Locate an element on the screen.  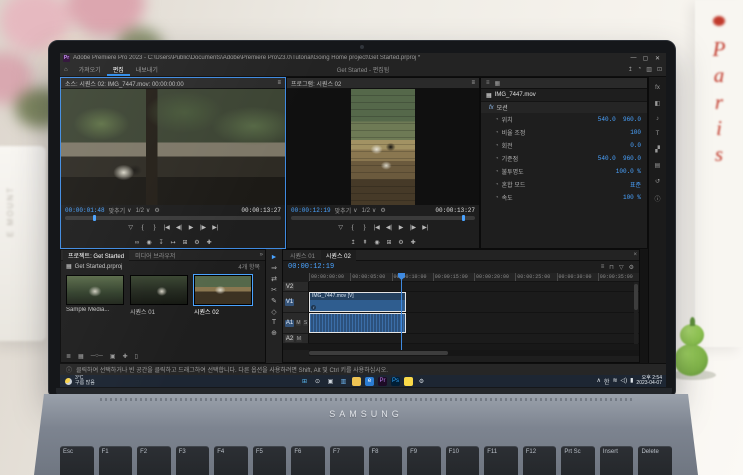
progress-dashboard-icon: ◔ is located at coordinates (640, 69).